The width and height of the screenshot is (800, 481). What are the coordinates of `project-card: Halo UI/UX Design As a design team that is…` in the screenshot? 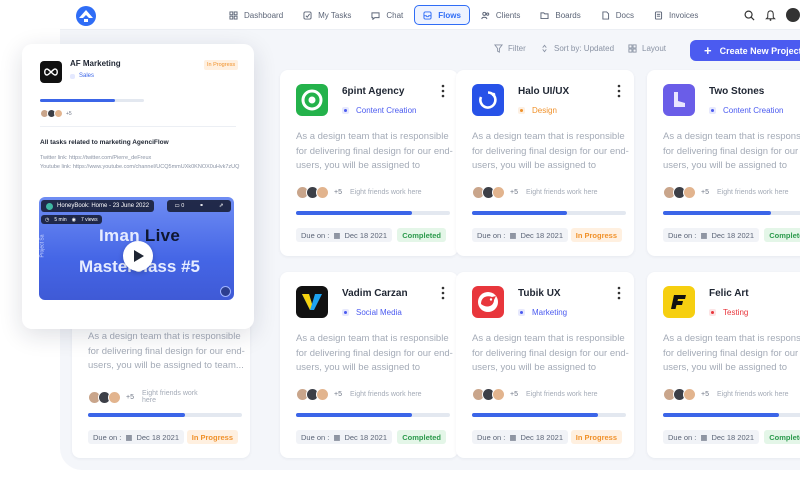 It's located at (545, 163).